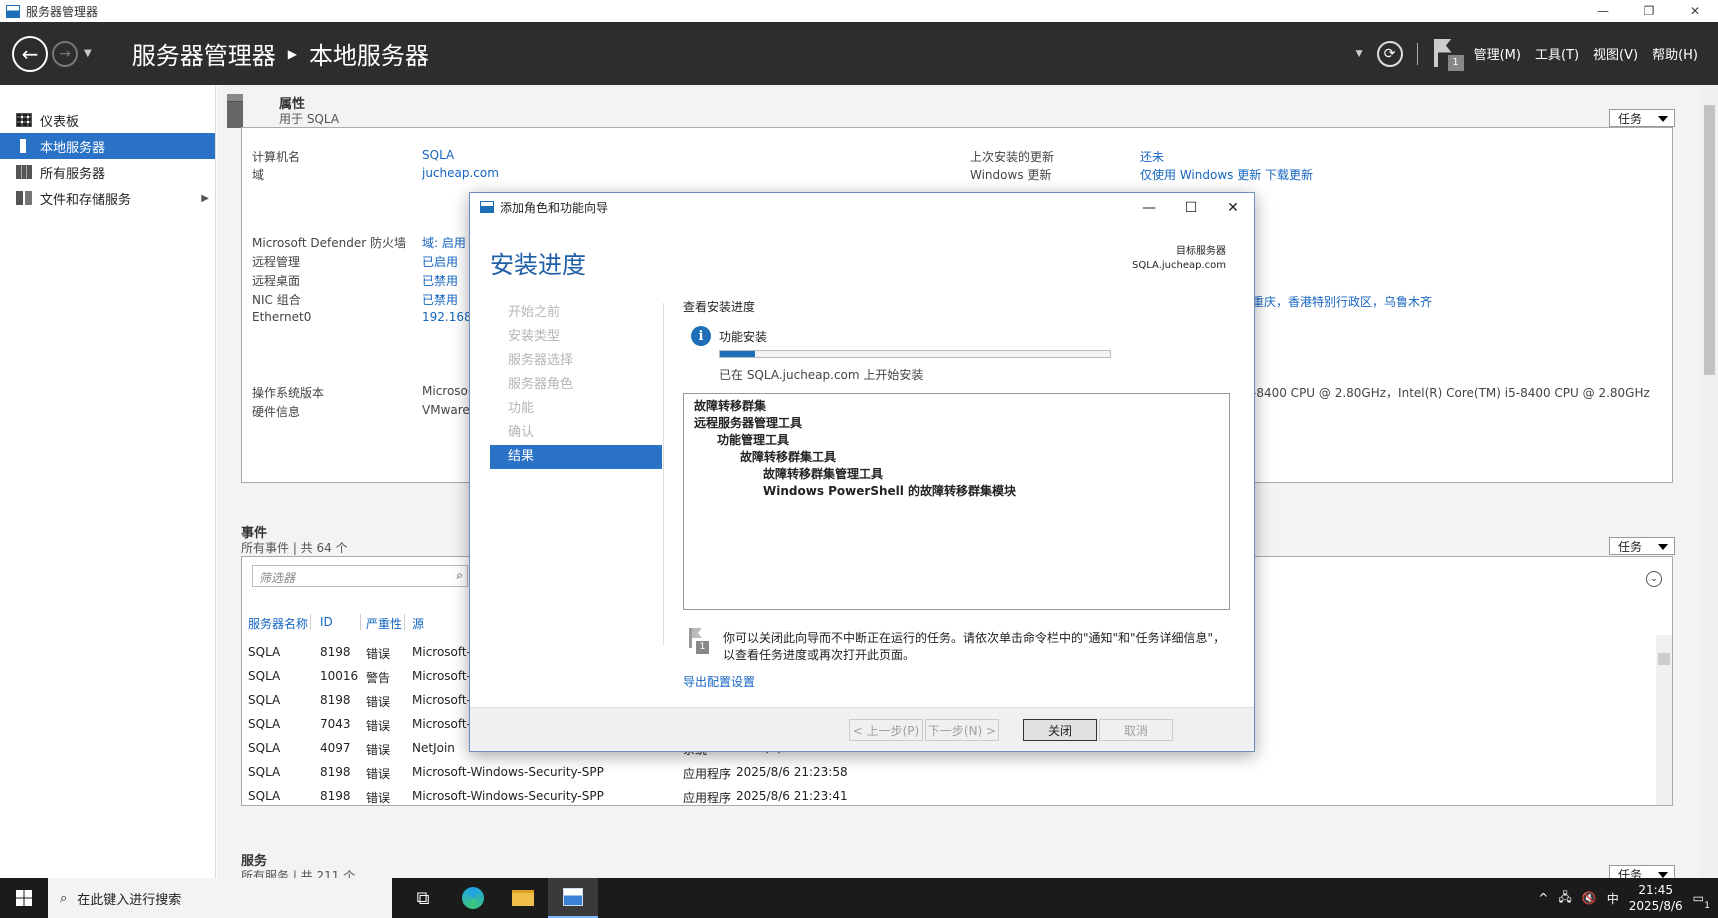 The image size is (1718, 918). Describe the element at coordinates (573, 898) in the screenshot. I see `server-manager-taskbar-icon` at that location.